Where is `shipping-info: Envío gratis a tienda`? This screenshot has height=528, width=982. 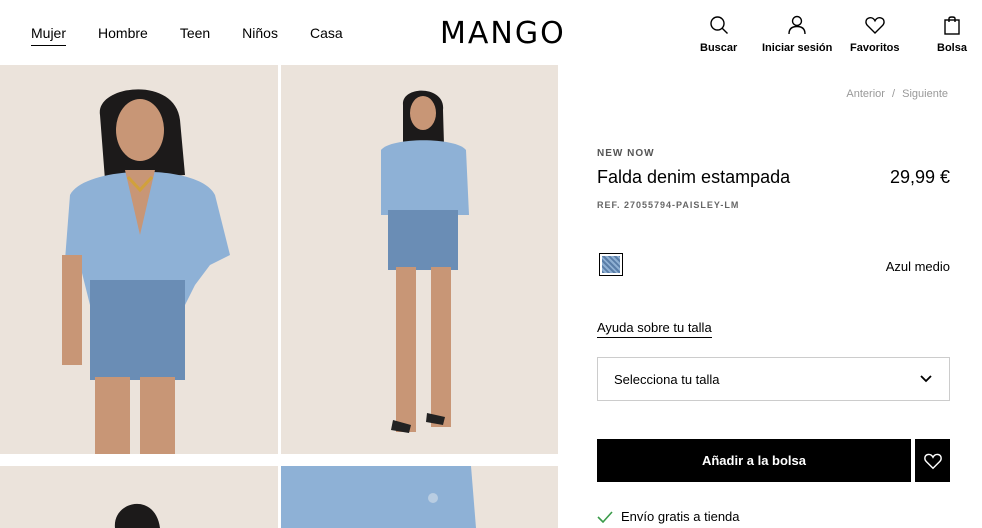
shipping-info: Envío gratis a tienda is located at coordinates (668, 516).